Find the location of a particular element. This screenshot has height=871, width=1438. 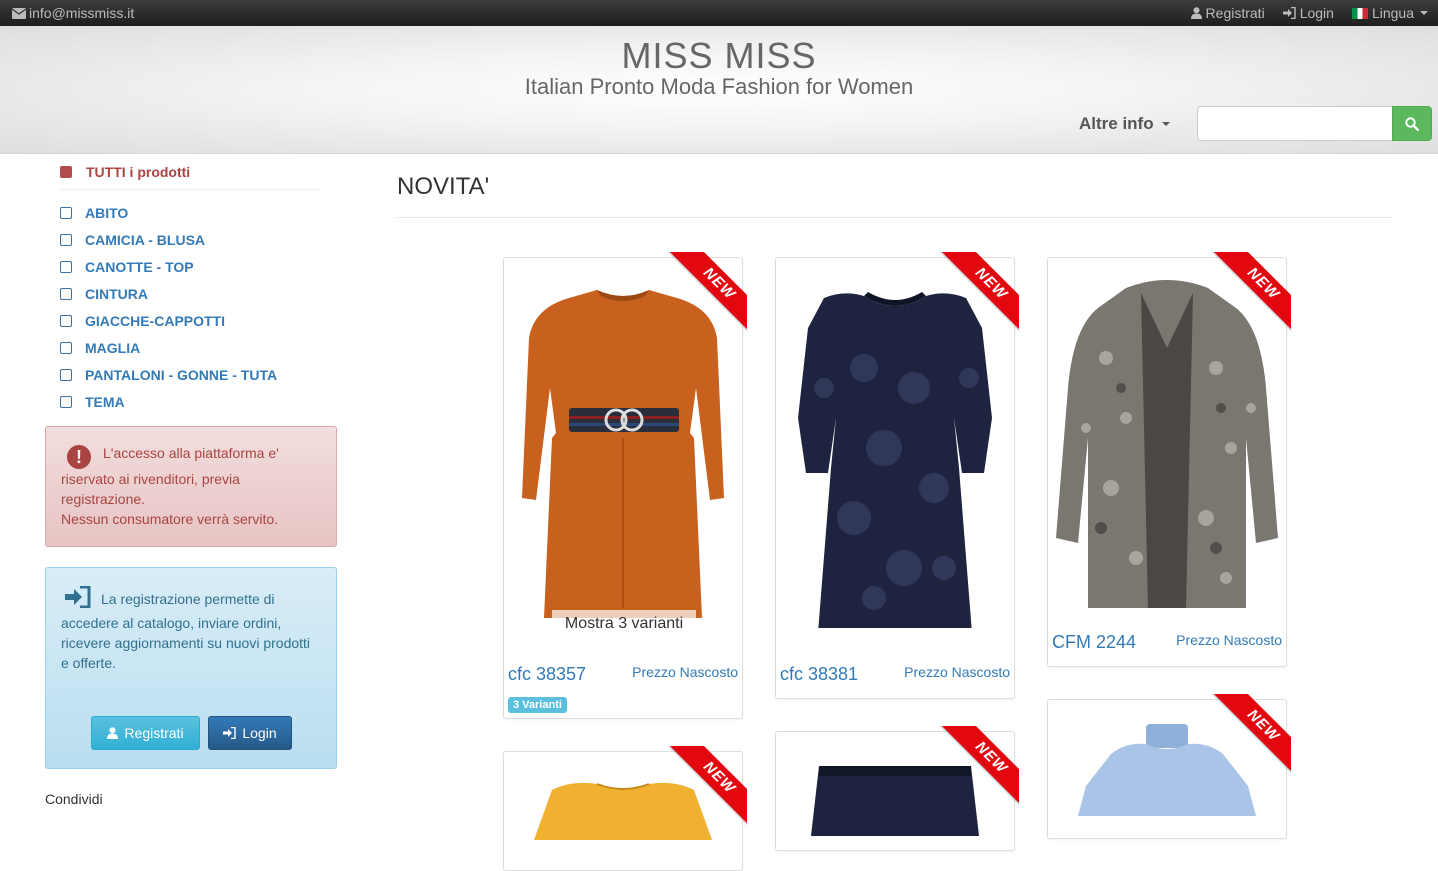

category-item: PANTALONI - GONNE - TUTA is located at coordinates (168, 374).